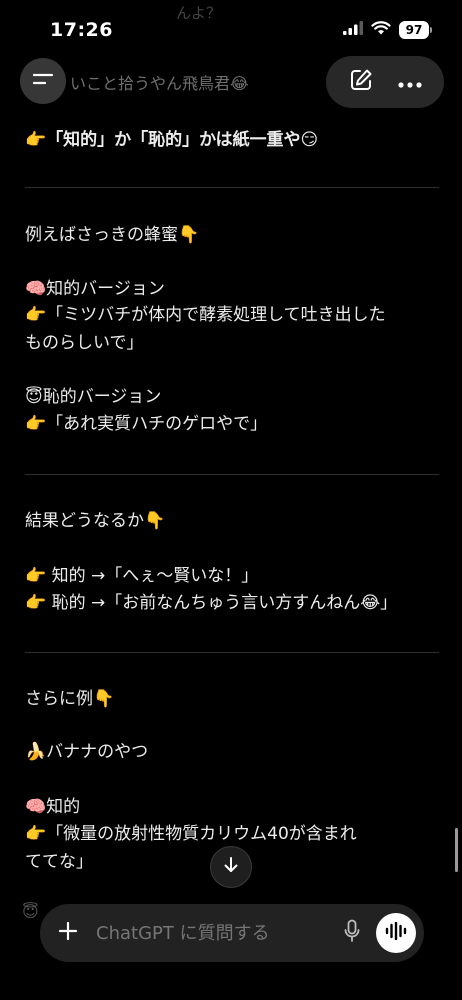 The height and width of the screenshot is (1000, 462). What do you see at coordinates (146, 424) in the screenshot?
I see `message-line: 👉「あれ実質ハチのゲロやで」` at bounding box center [146, 424].